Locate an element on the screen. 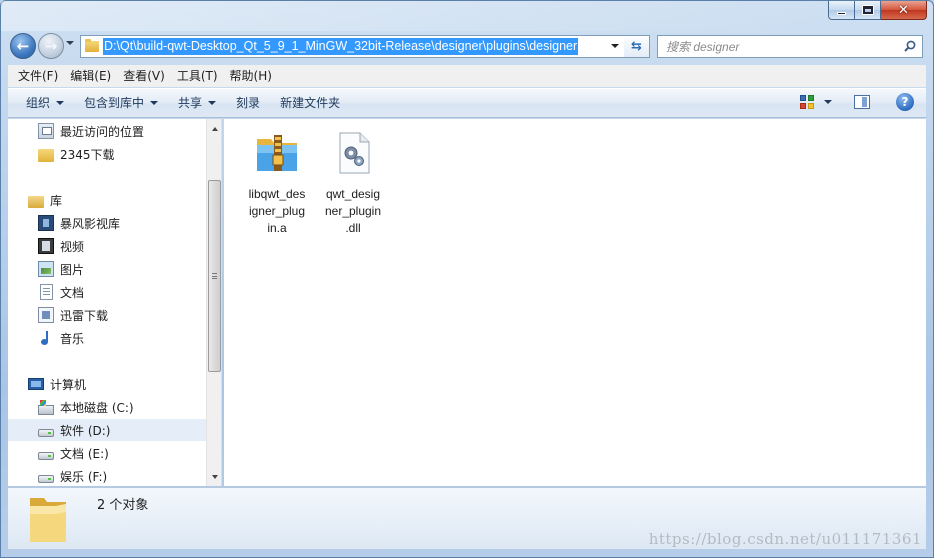 The height and width of the screenshot is (558, 934). nav-item-video-library: 暴风影视库 is located at coordinates (79, 223).